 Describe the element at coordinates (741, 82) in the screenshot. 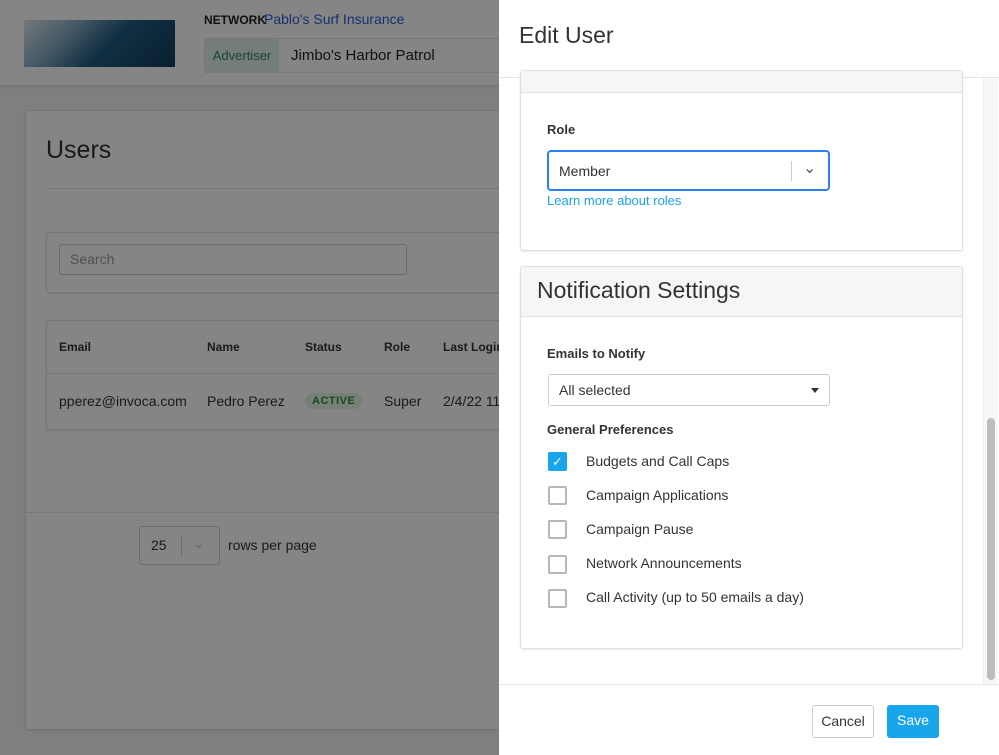

I see `card-header` at that location.